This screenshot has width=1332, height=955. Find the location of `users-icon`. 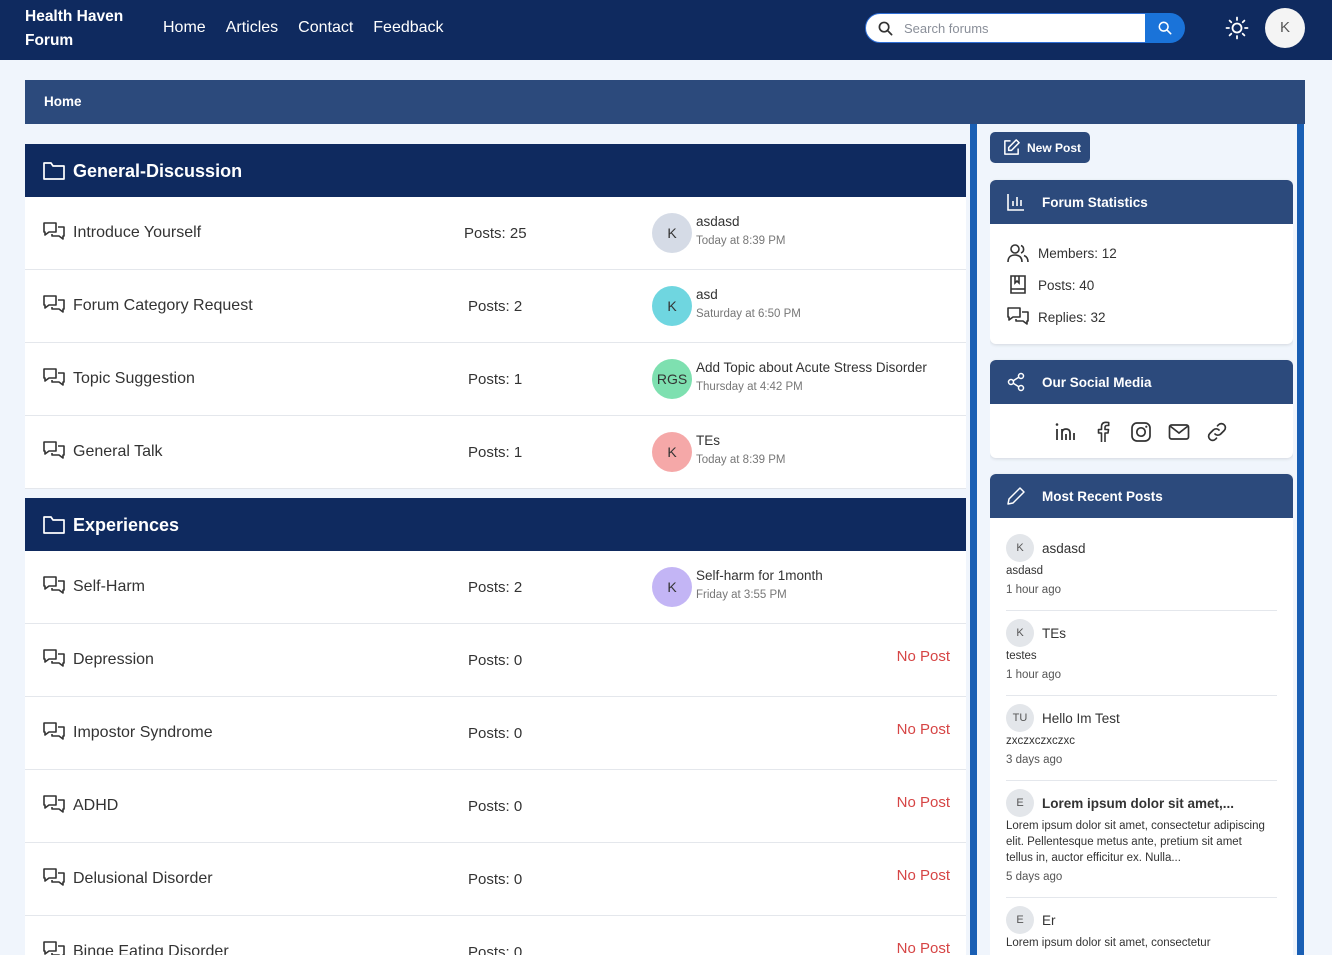

users-icon is located at coordinates (1018, 253).